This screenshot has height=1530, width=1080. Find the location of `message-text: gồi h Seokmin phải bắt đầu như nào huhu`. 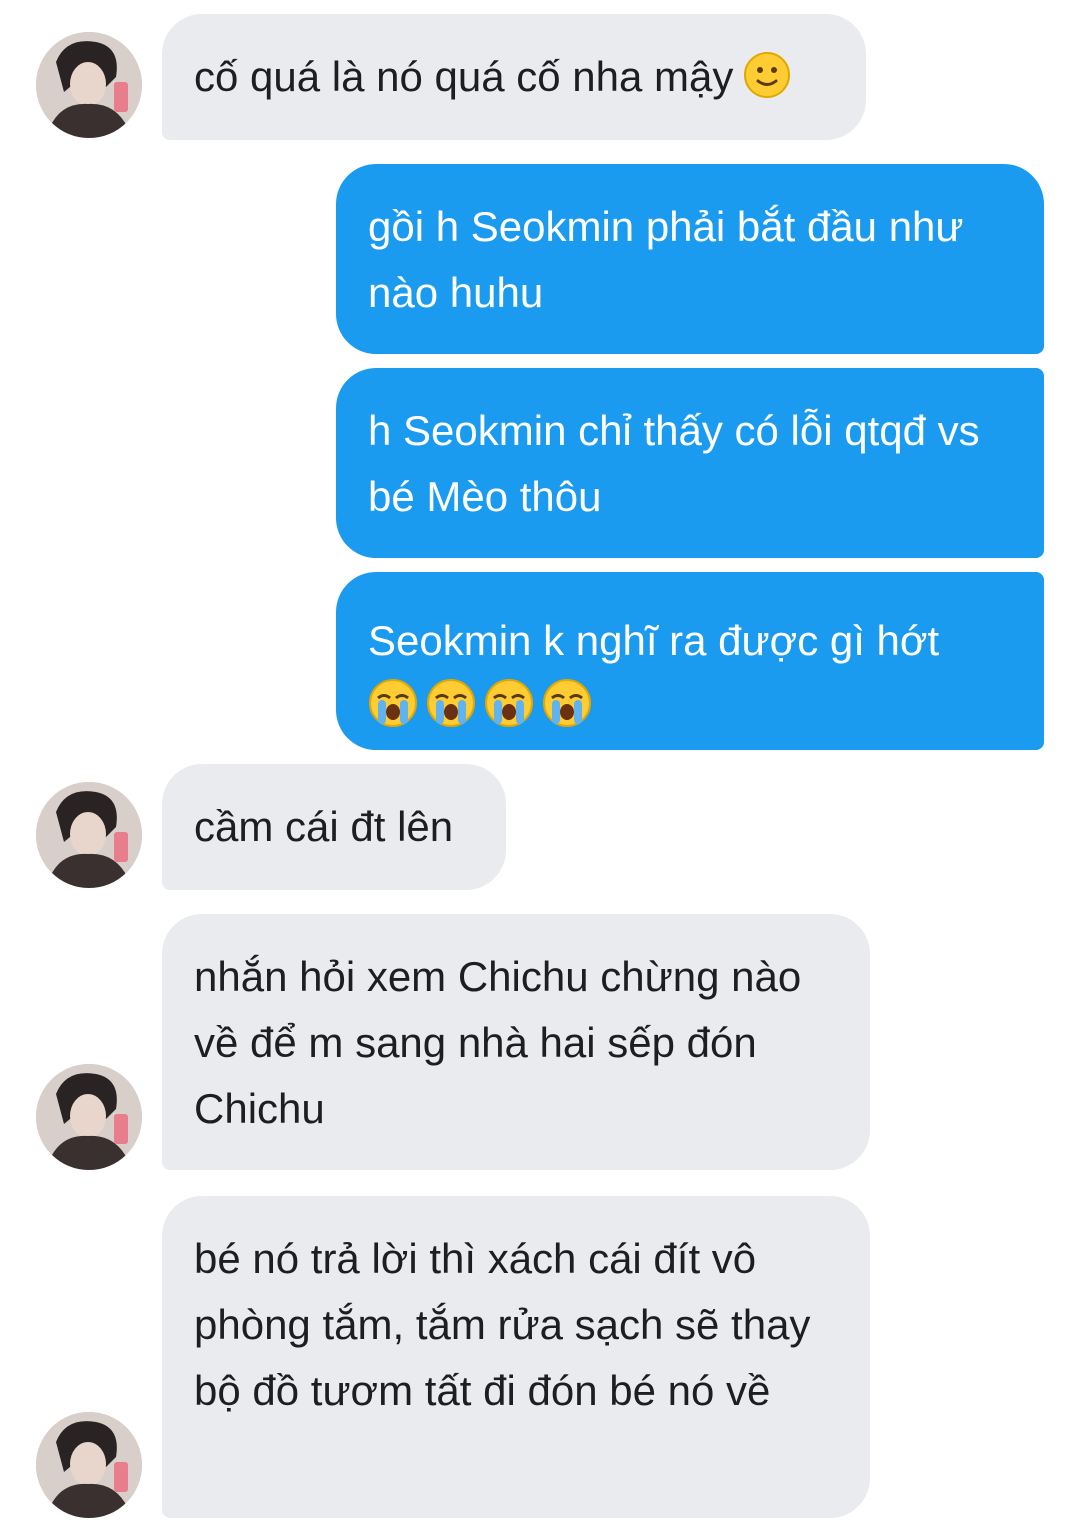

message-text: gồi h Seokmin phải bắt đầu như nào huhu is located at coordinates (666, 259).